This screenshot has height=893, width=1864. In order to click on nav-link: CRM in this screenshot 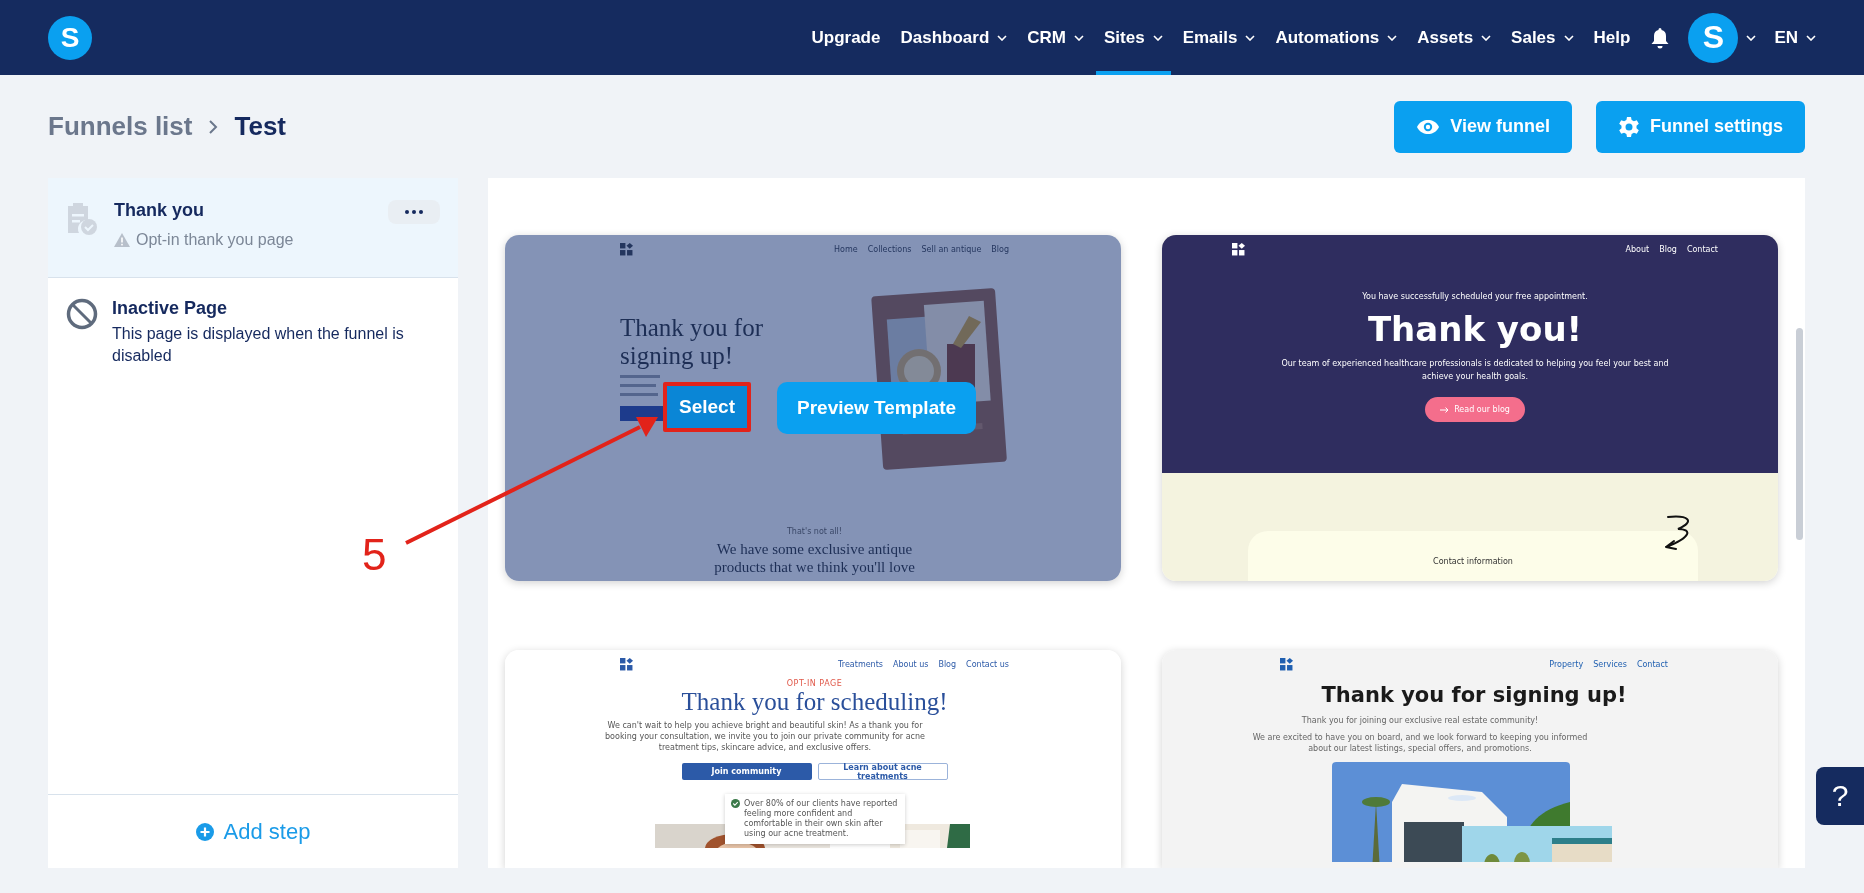, I will do `click(1055, 37)`.